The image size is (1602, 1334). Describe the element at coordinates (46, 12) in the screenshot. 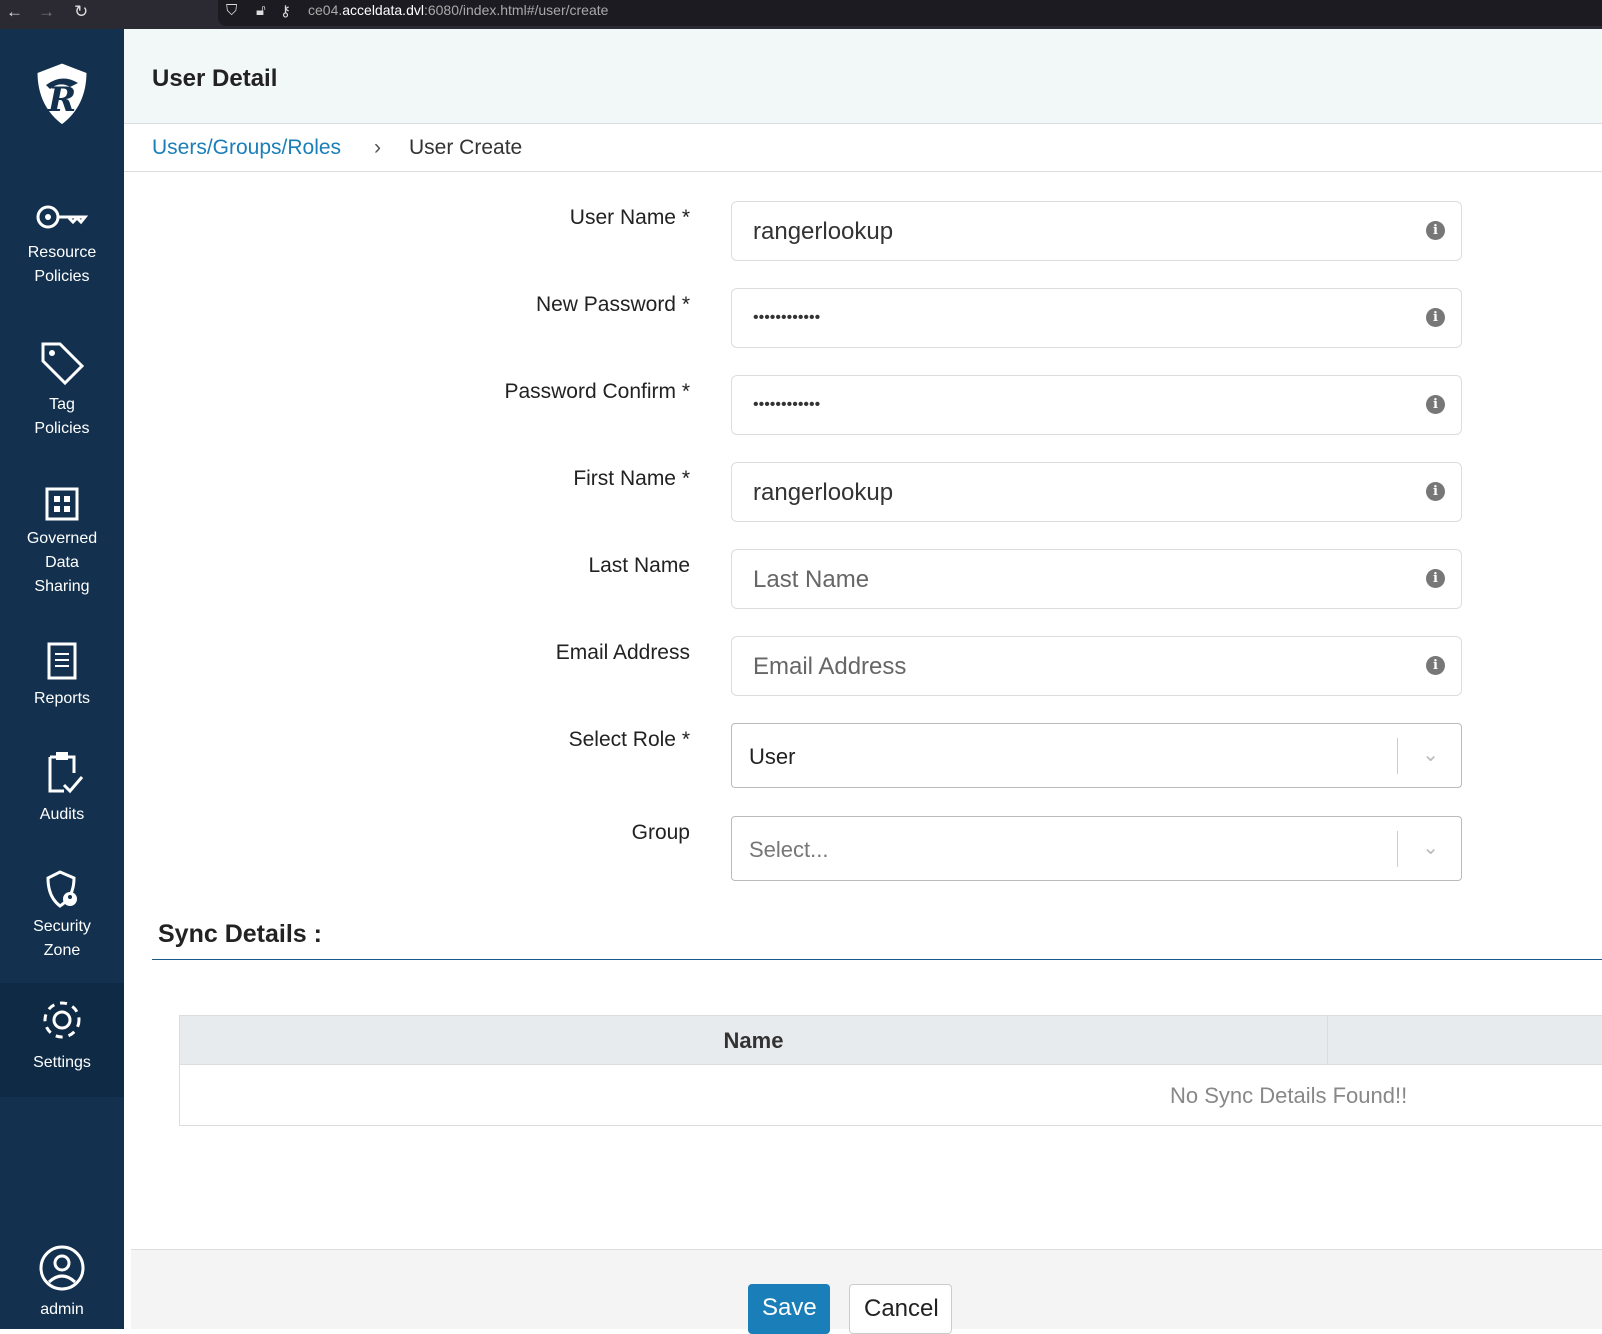

I see `forward-icon: →` at that location.